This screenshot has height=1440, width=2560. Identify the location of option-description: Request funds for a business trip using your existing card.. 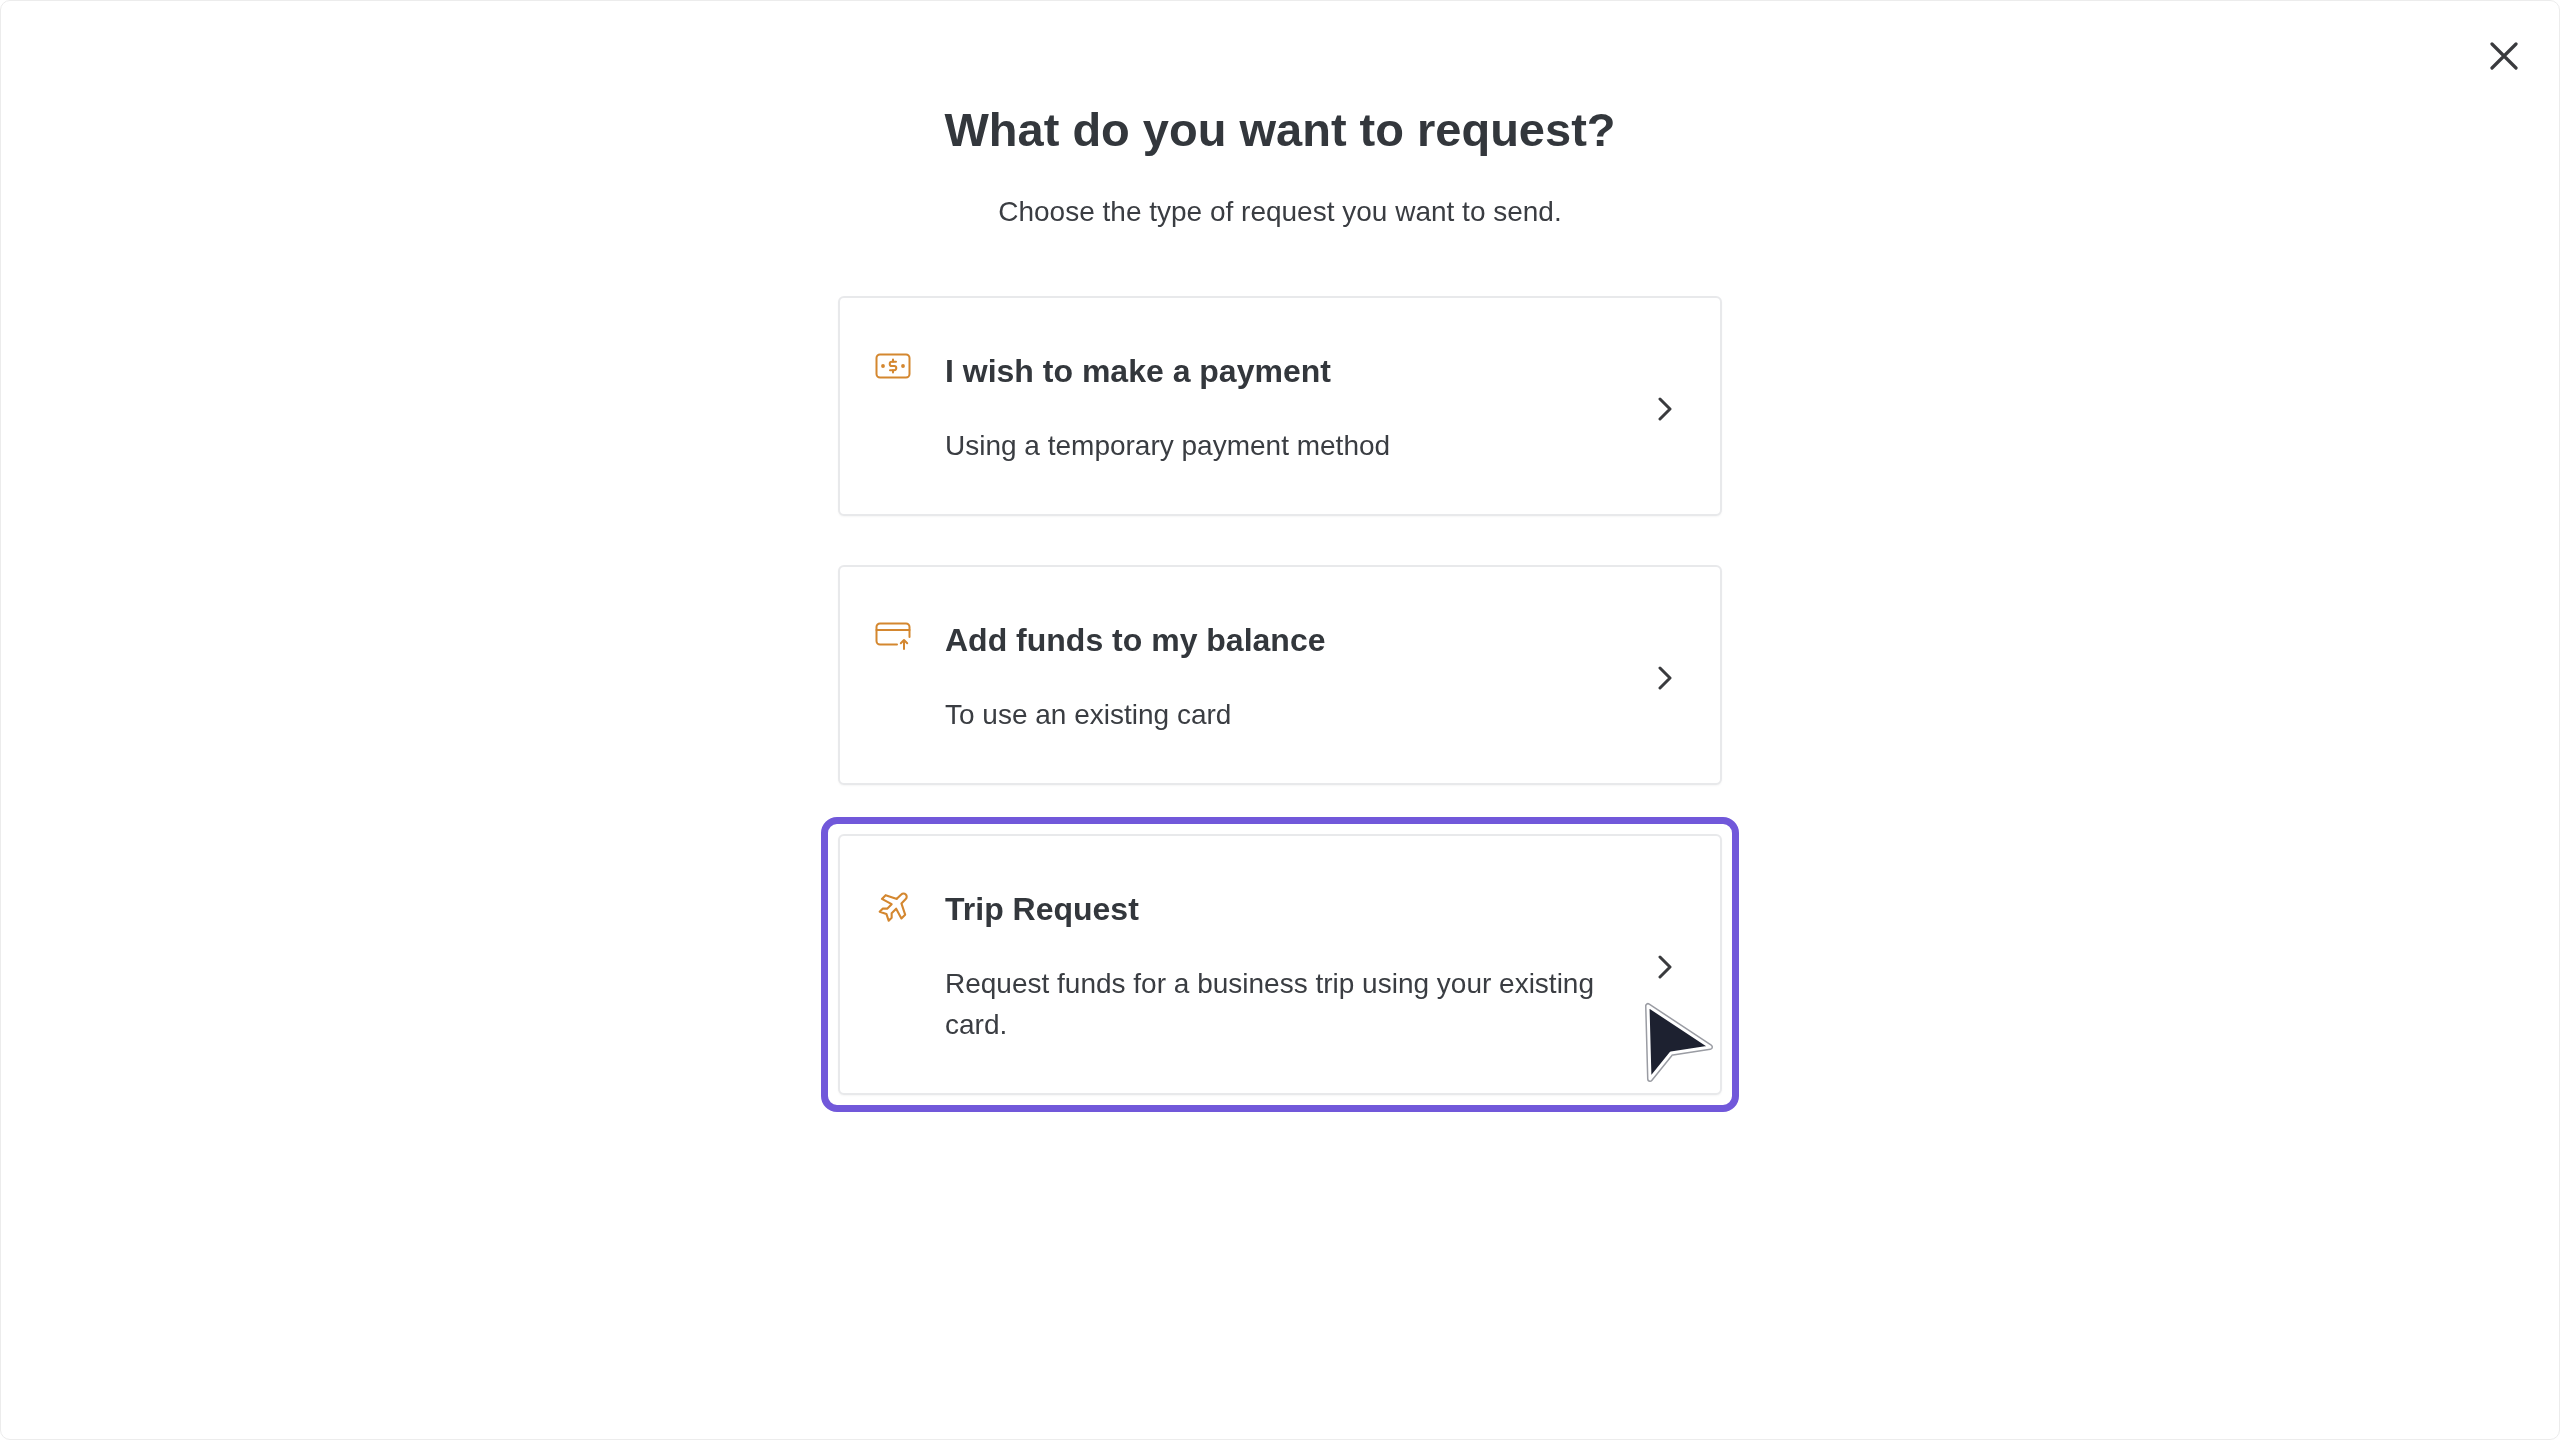
(1270, 1004).